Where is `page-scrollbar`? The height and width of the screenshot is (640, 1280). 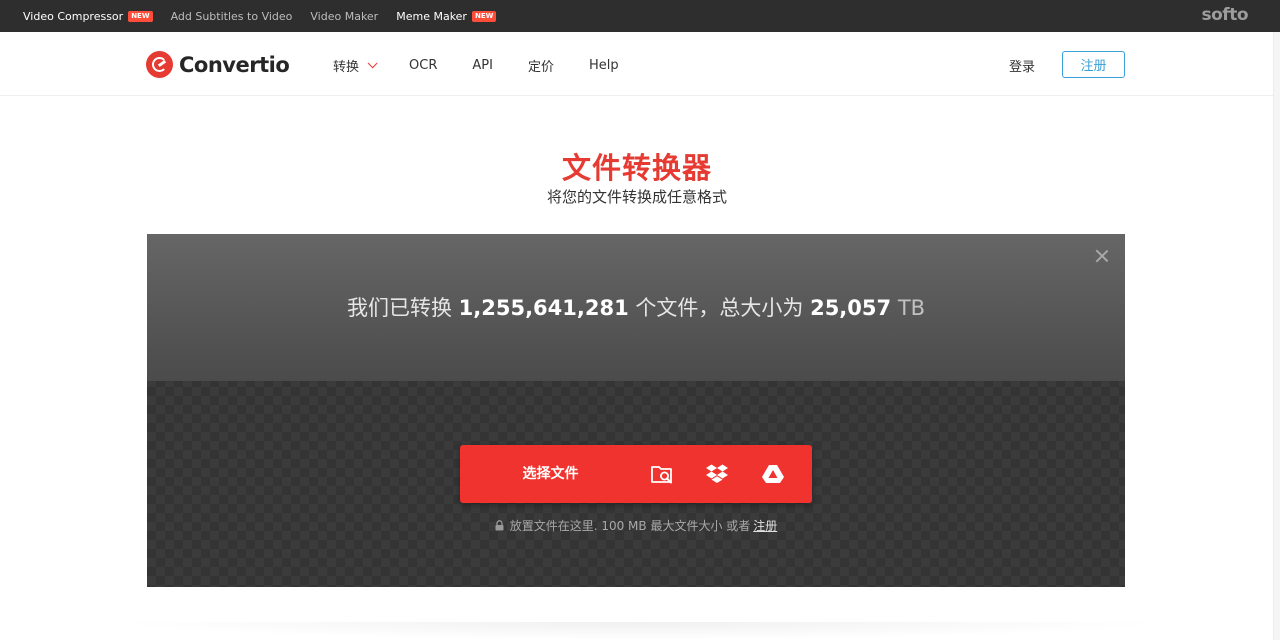 page-scrollbar is located at coordinates (1276, 336).